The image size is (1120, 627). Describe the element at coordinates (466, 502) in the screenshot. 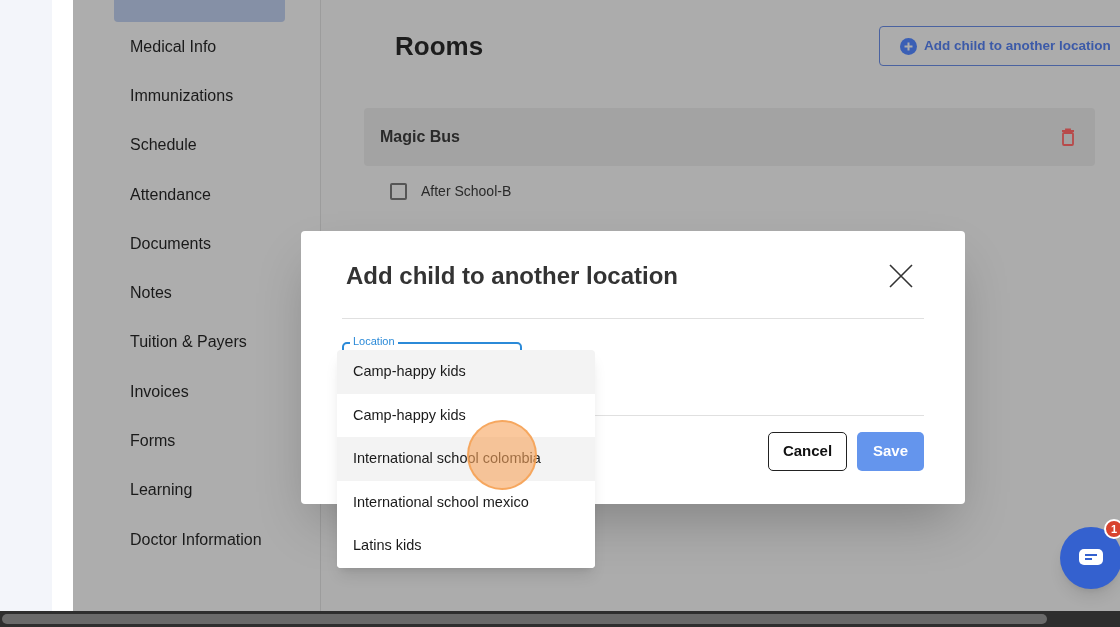

I see `dropdown-option: International school mexico` at that location.